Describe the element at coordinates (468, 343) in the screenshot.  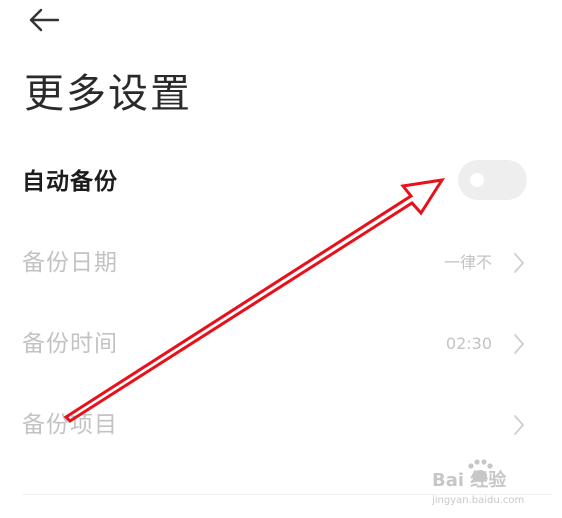
I see `backup-time-value: 02:30` at that location.